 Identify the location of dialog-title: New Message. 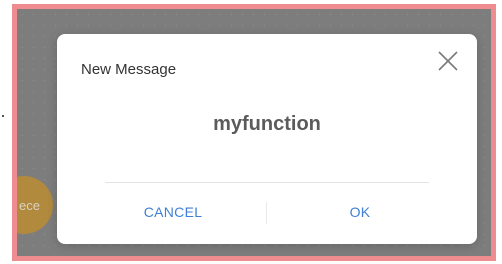
(129, 69).